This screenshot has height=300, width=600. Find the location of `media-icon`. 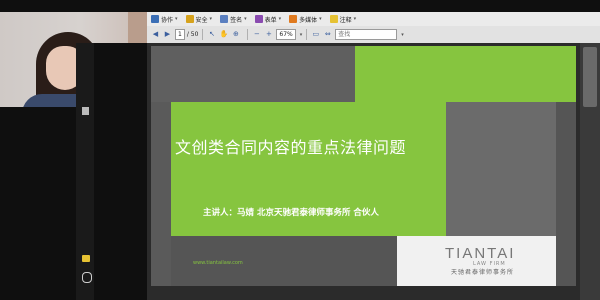

media-icon is located at coordinates (293, 19).